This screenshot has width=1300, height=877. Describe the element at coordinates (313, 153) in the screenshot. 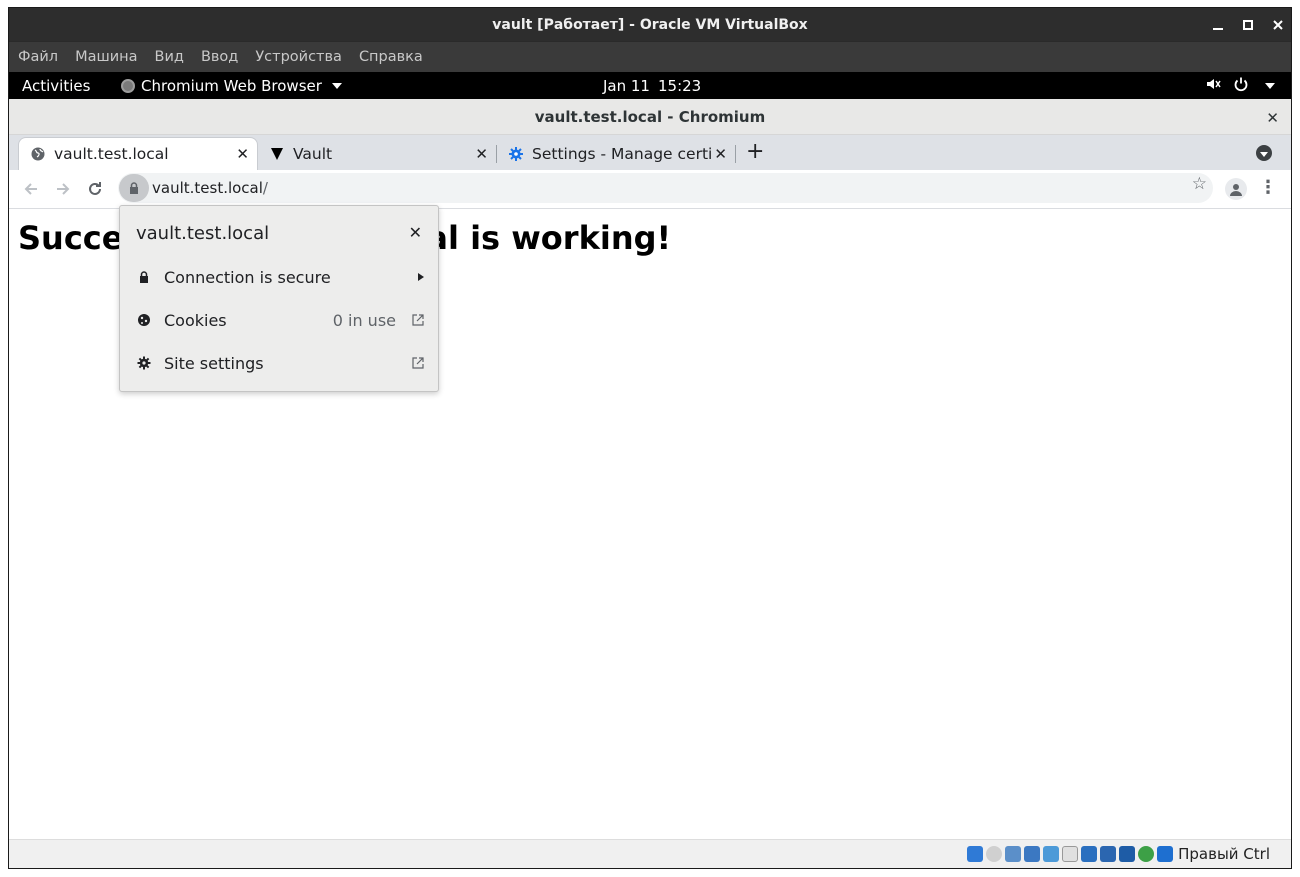

I see `tab-label: Vault` at that location.